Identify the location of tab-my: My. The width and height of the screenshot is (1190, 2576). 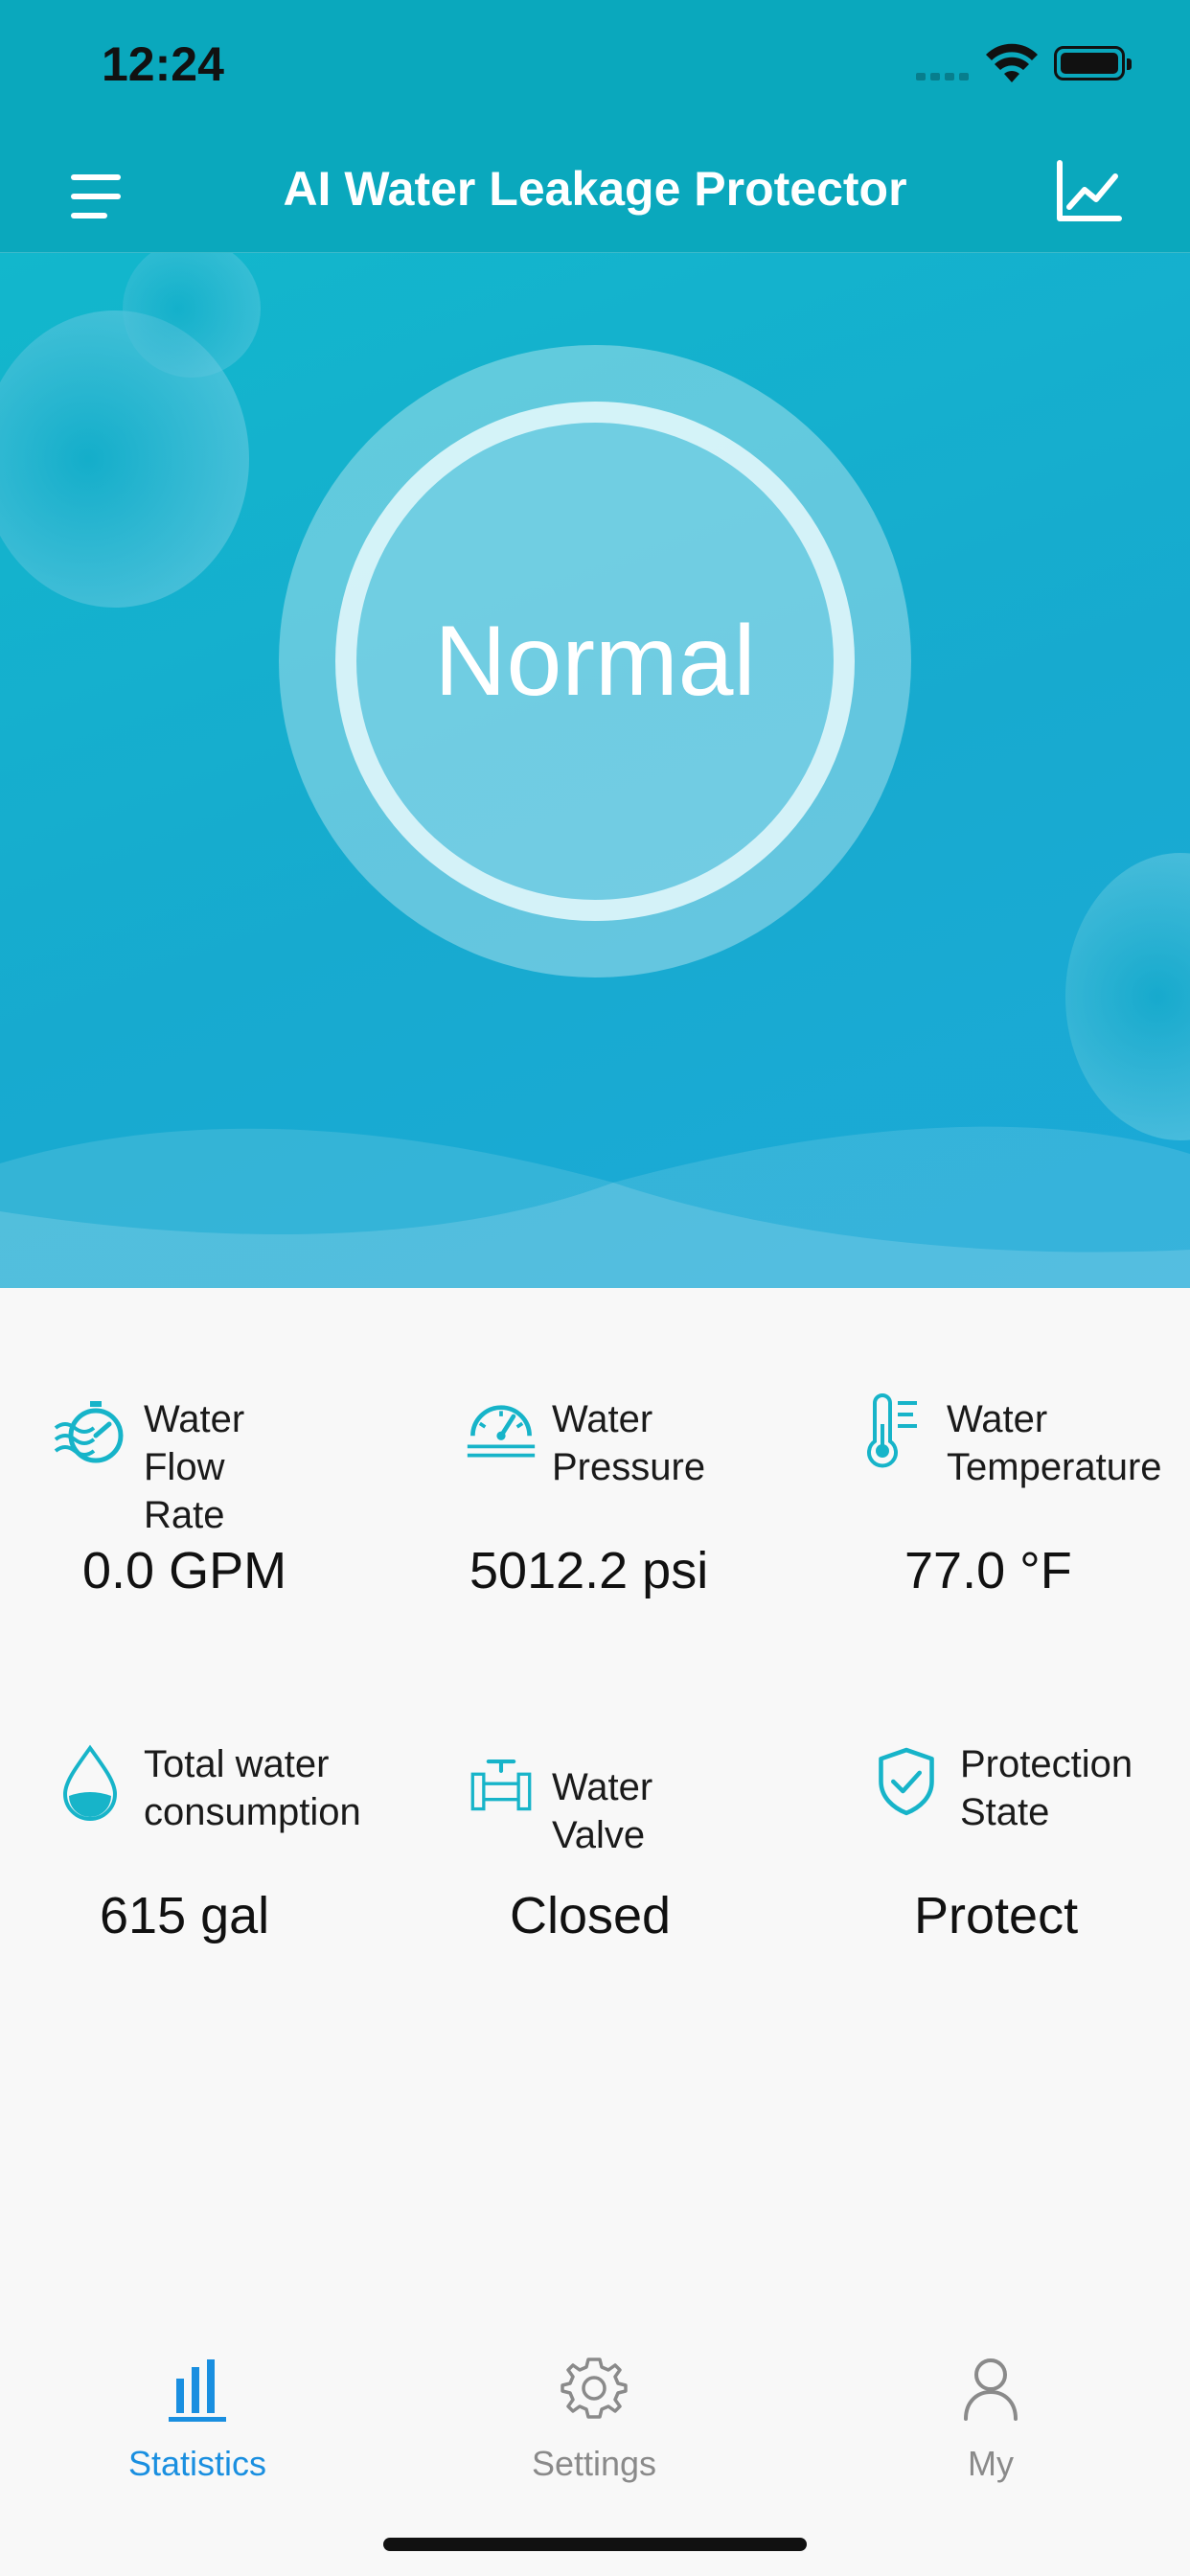
(990, 2430).